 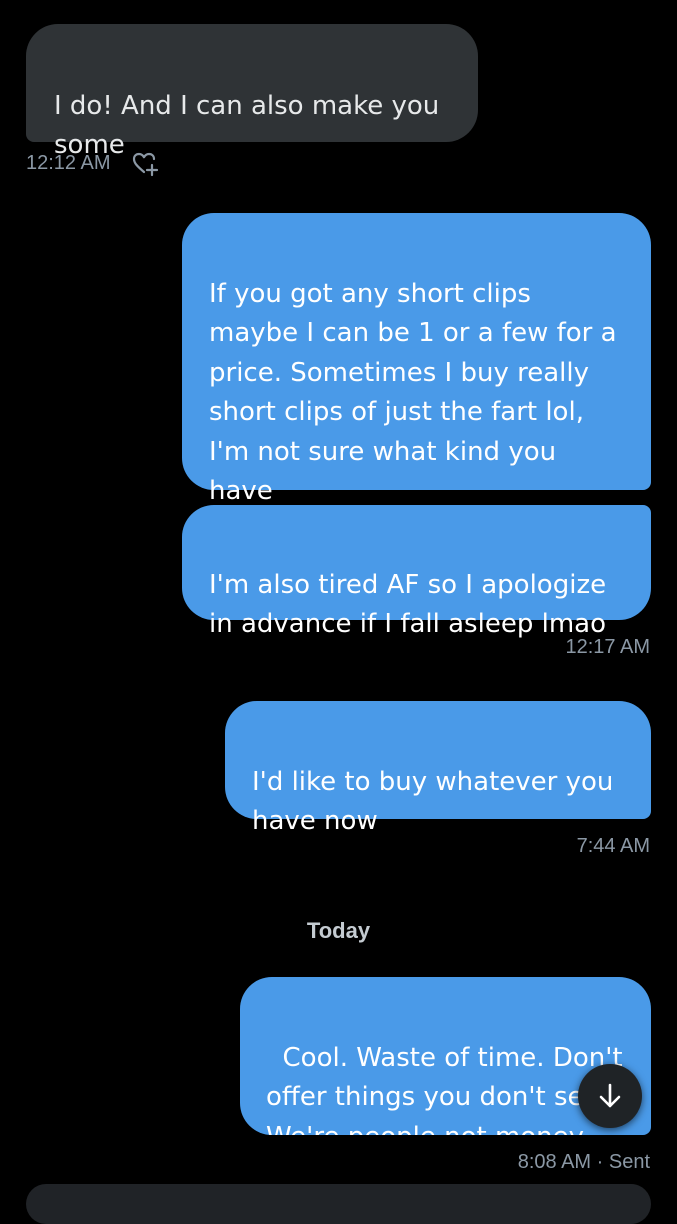 I want to click on message-timestamp: 7:44 AM, so click(x=613, y=846).